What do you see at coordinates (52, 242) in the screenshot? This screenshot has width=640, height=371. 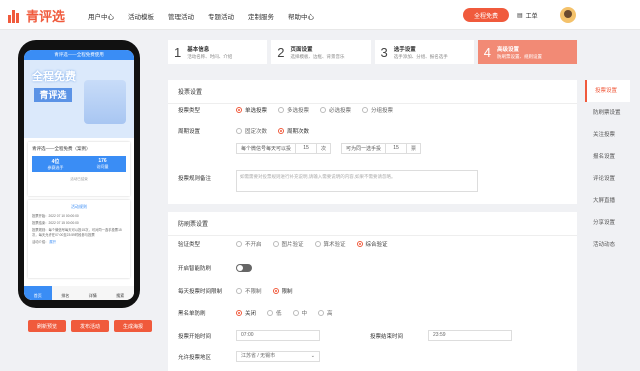 I see `expand-link: 展开` at bounding box center [52, 242].